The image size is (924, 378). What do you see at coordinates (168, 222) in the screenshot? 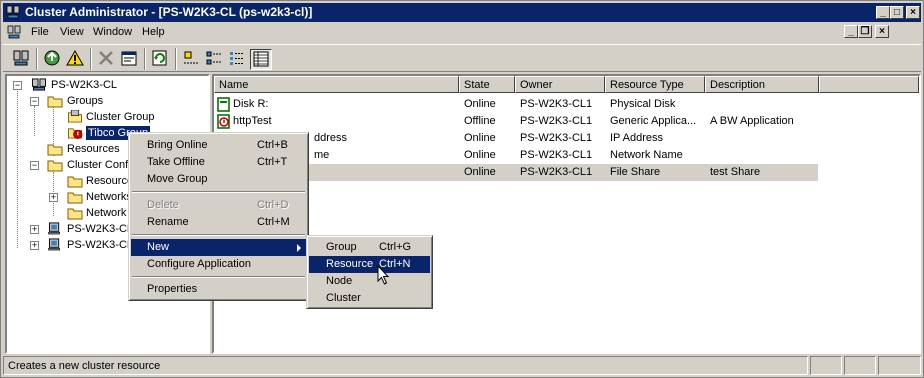
I see `menu-item-label: Rename` at bounding box center [168, 222].